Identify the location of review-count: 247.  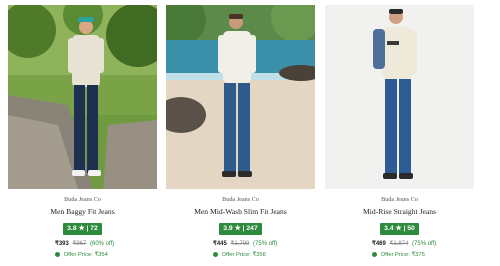
(252, 228).